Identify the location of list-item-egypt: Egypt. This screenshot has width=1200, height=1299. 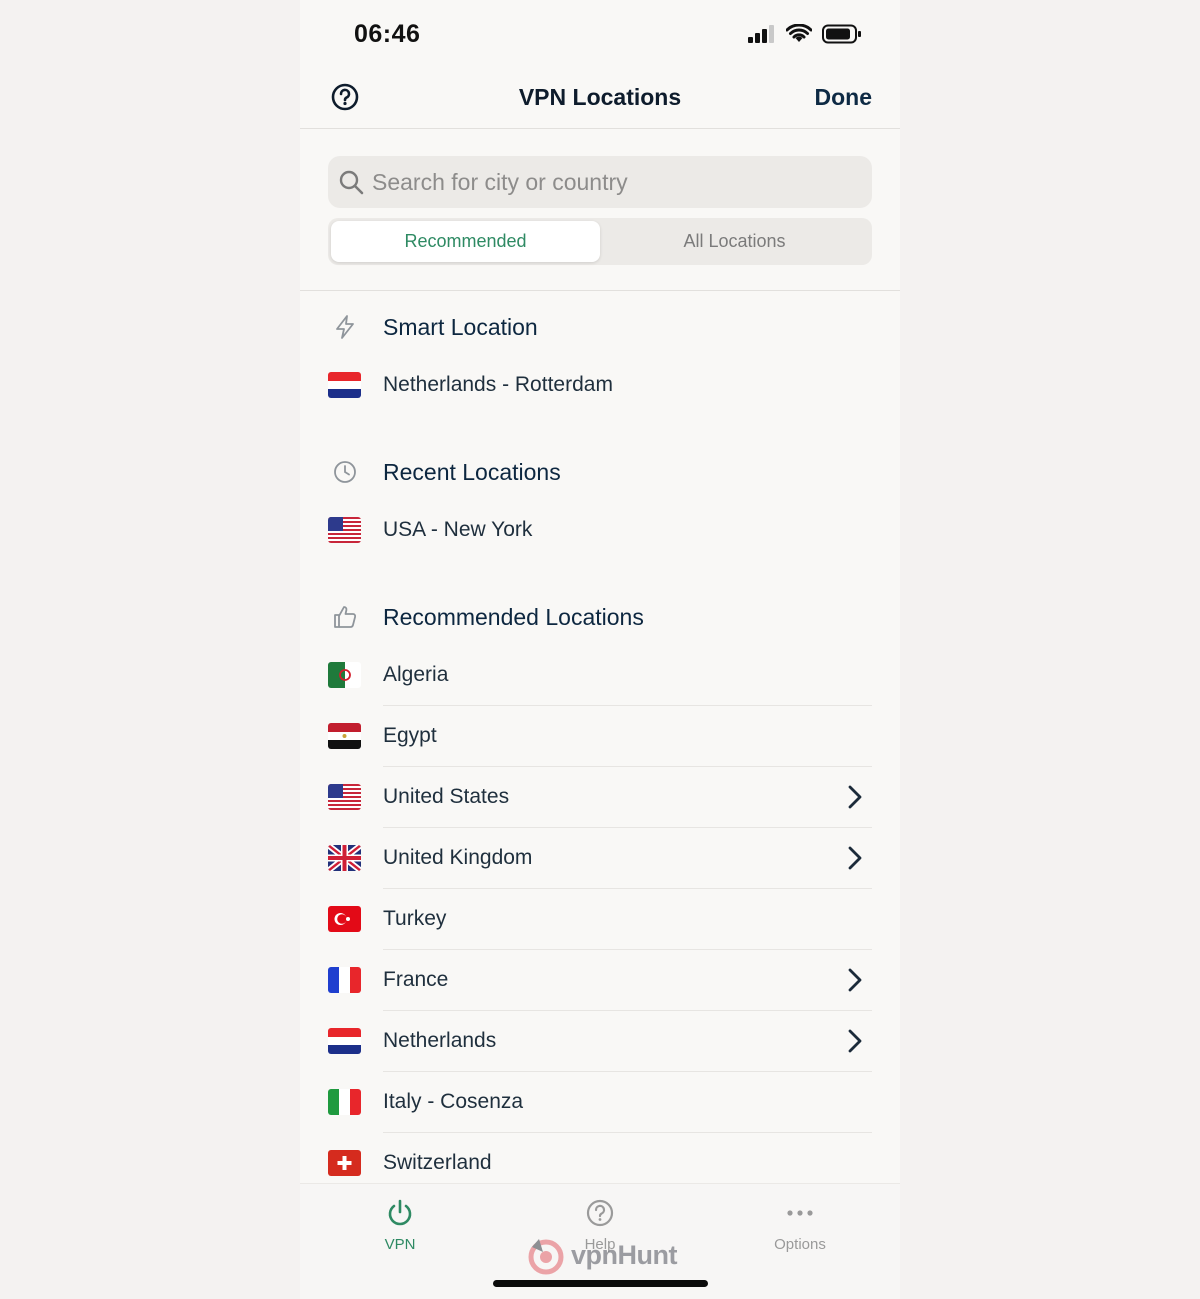
(600, 736).